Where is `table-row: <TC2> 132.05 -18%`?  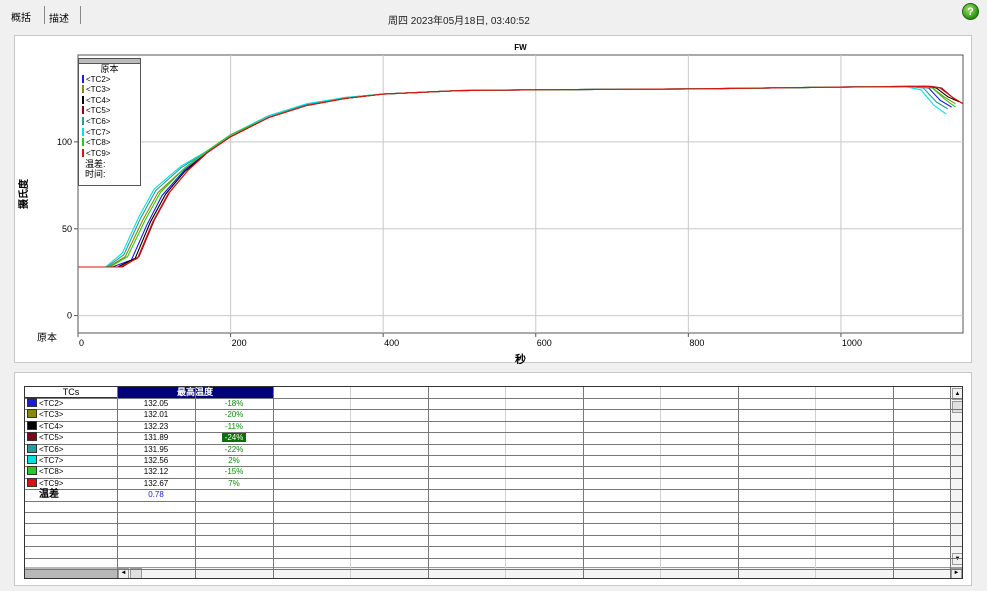 table-row: <TC2> 132.05 -18% is located at coordinates (149, 403).